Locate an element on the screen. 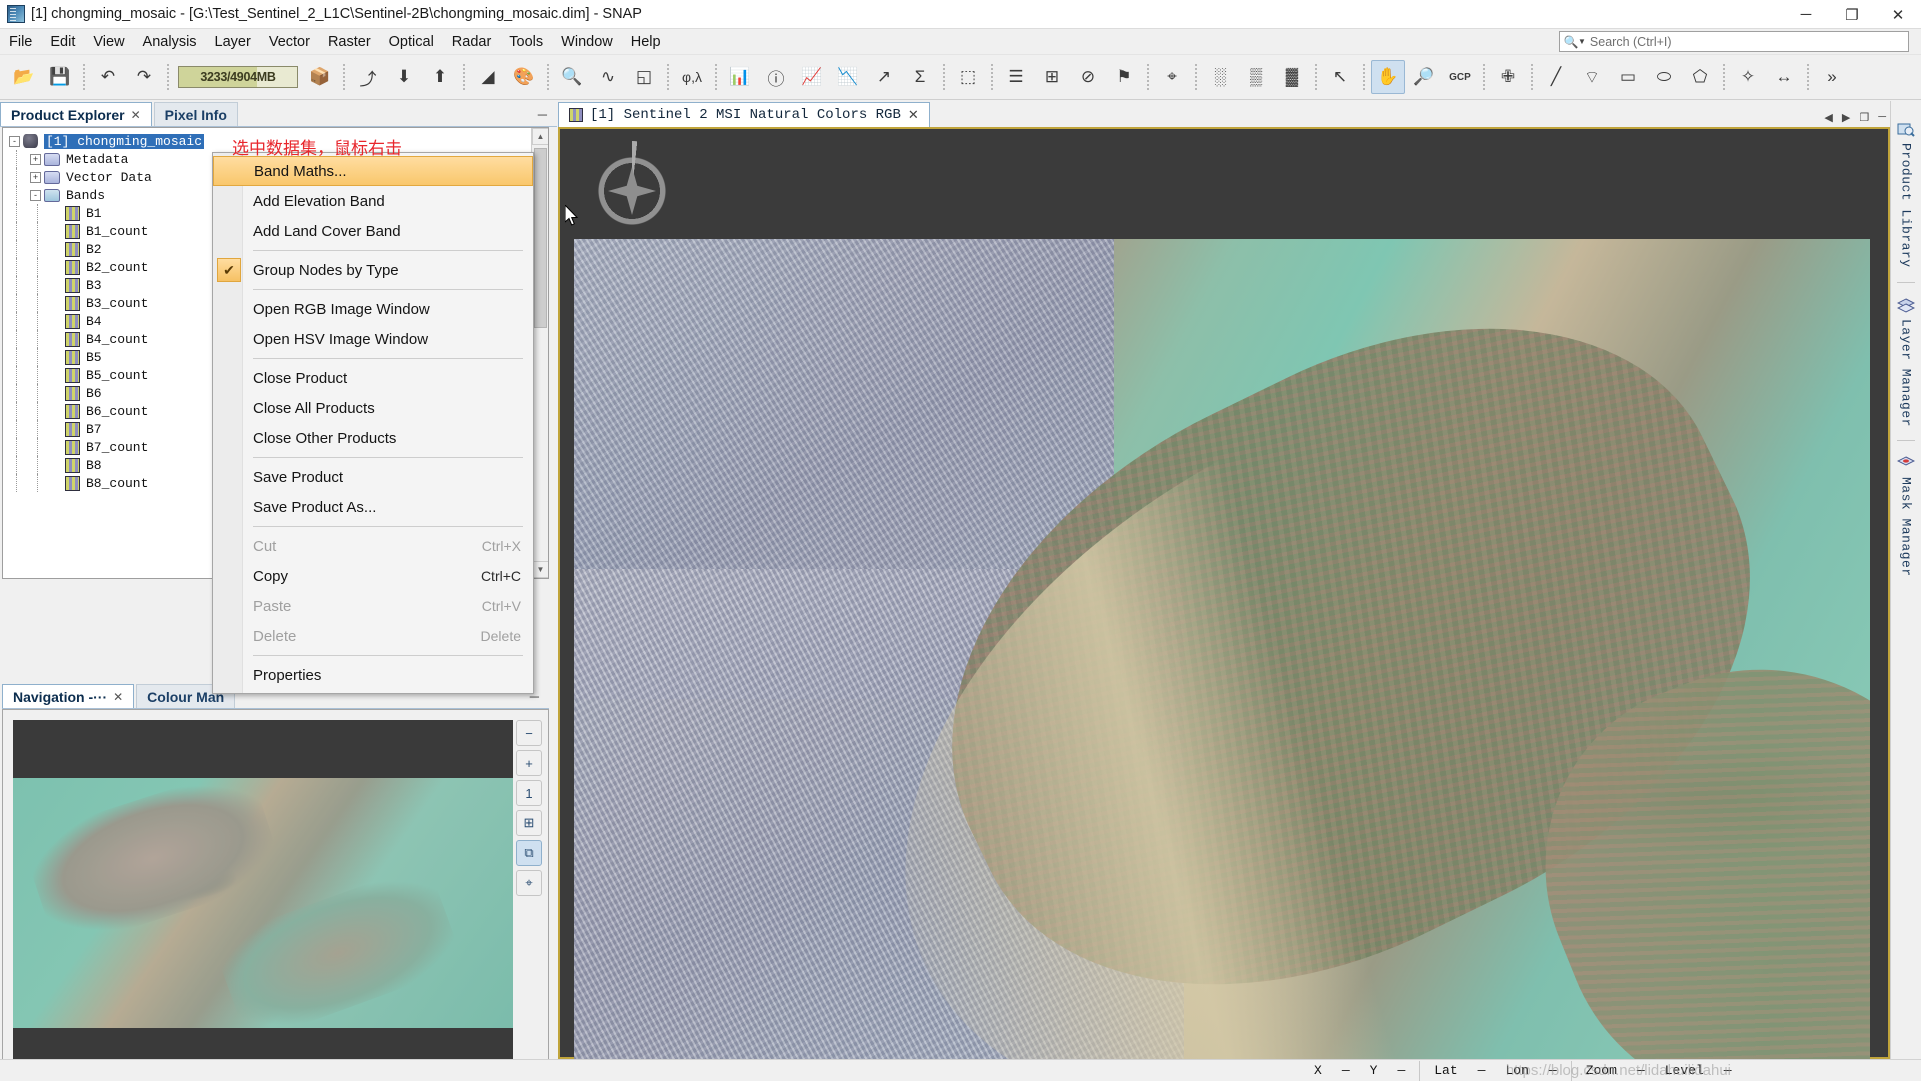  sync-views-button: ⧉ is located at coordinates (529, 853).